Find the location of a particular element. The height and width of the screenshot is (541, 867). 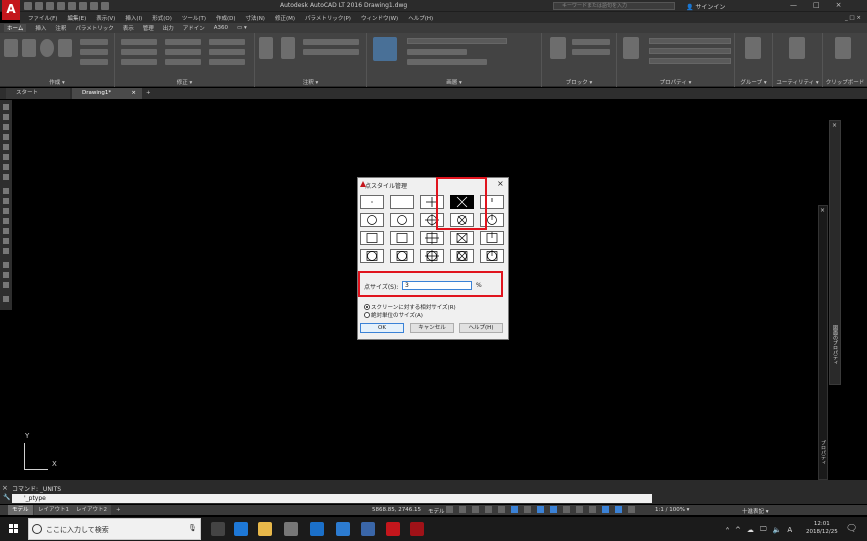

auto-scale-icon is located at coordinates (618, 509).